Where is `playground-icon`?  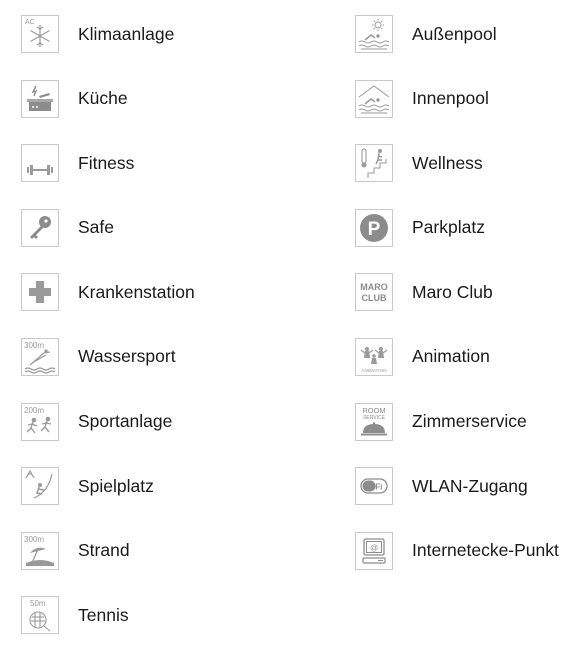 playground-icon is located at coordinates (40, 486).